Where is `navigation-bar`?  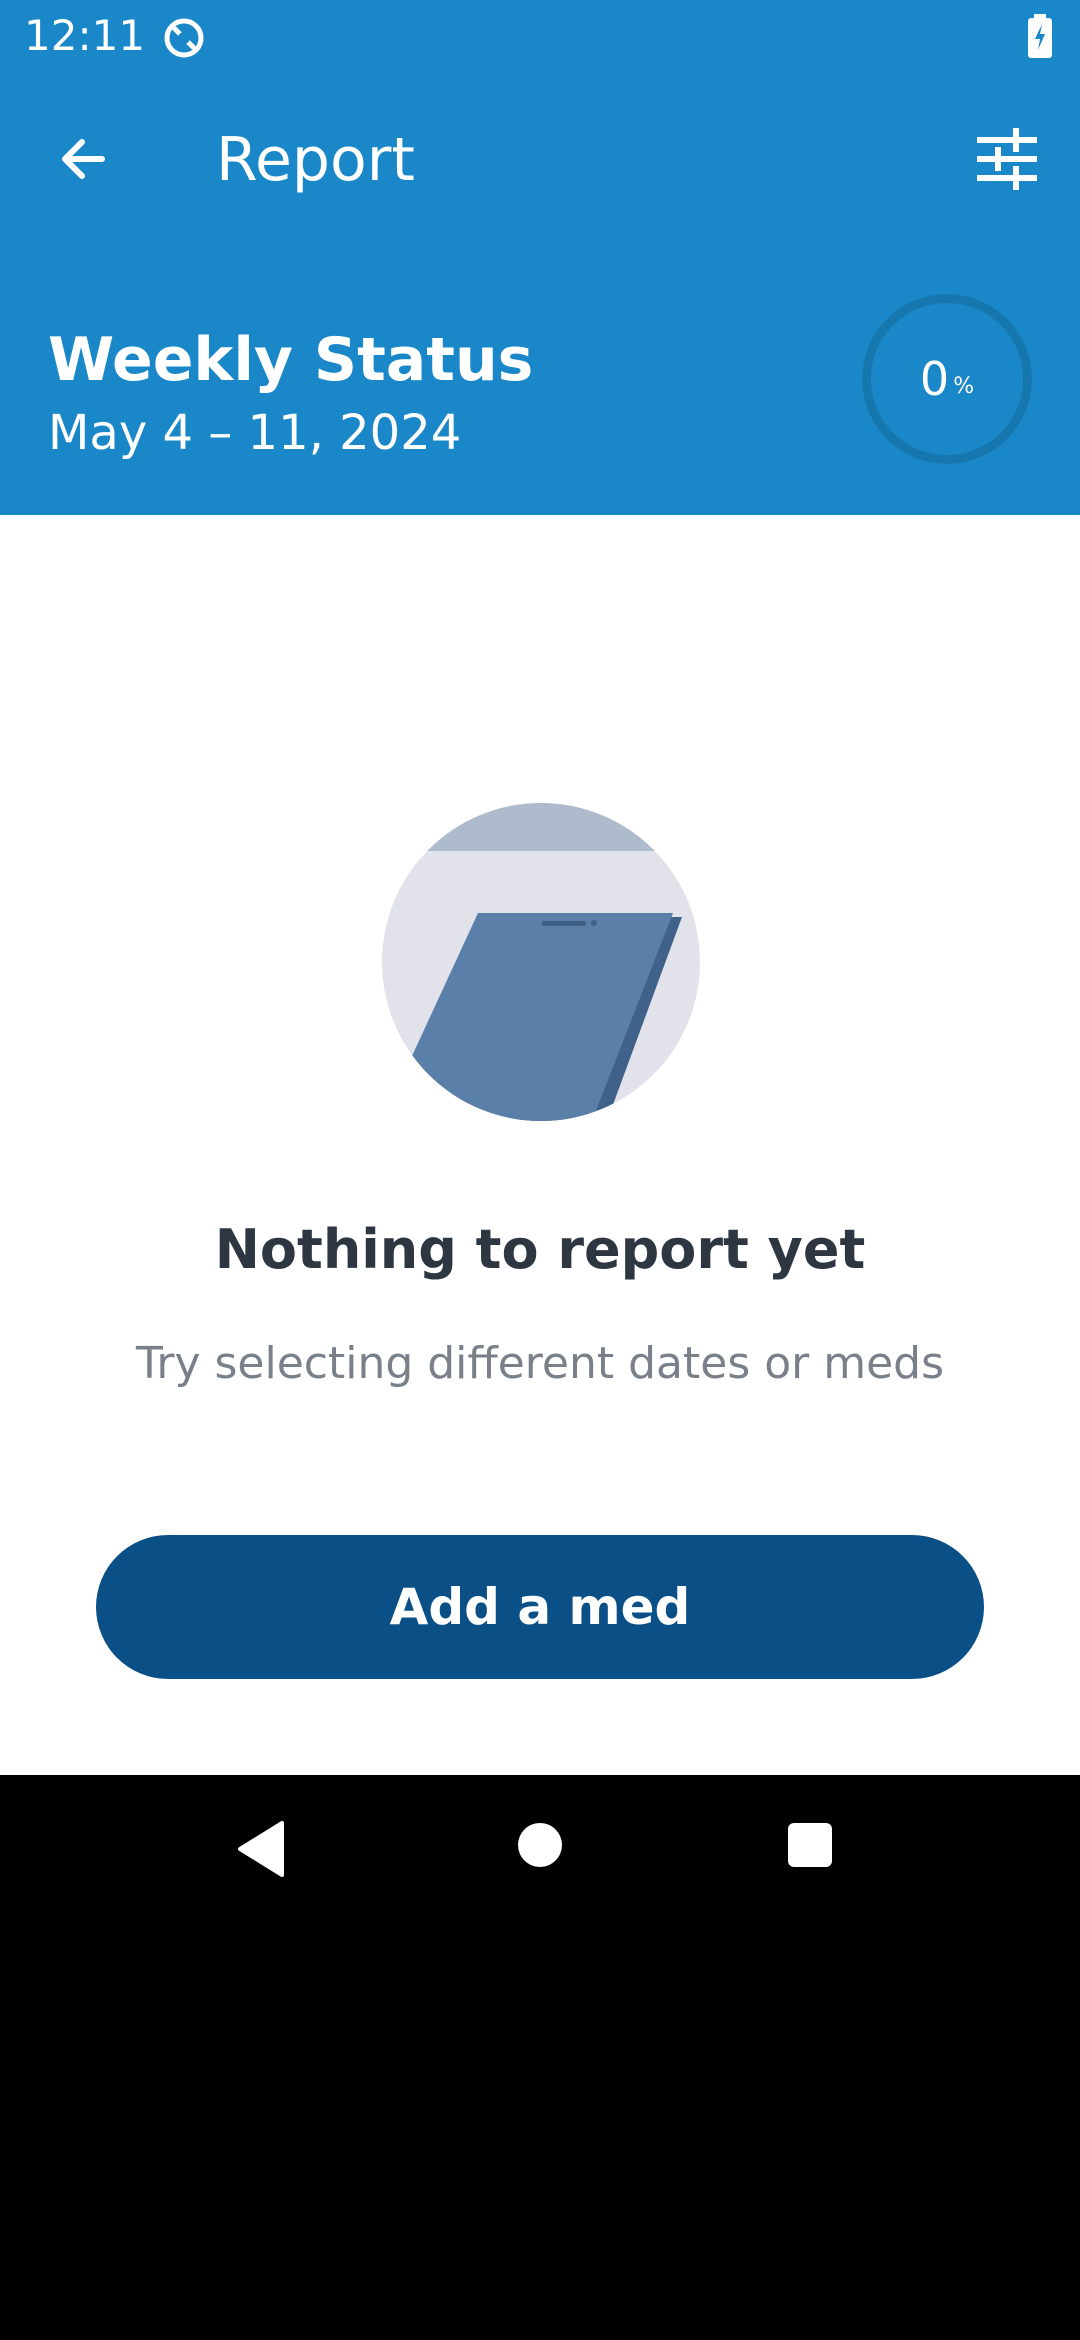
navigation-bar is located at coordinates (540, 1847).